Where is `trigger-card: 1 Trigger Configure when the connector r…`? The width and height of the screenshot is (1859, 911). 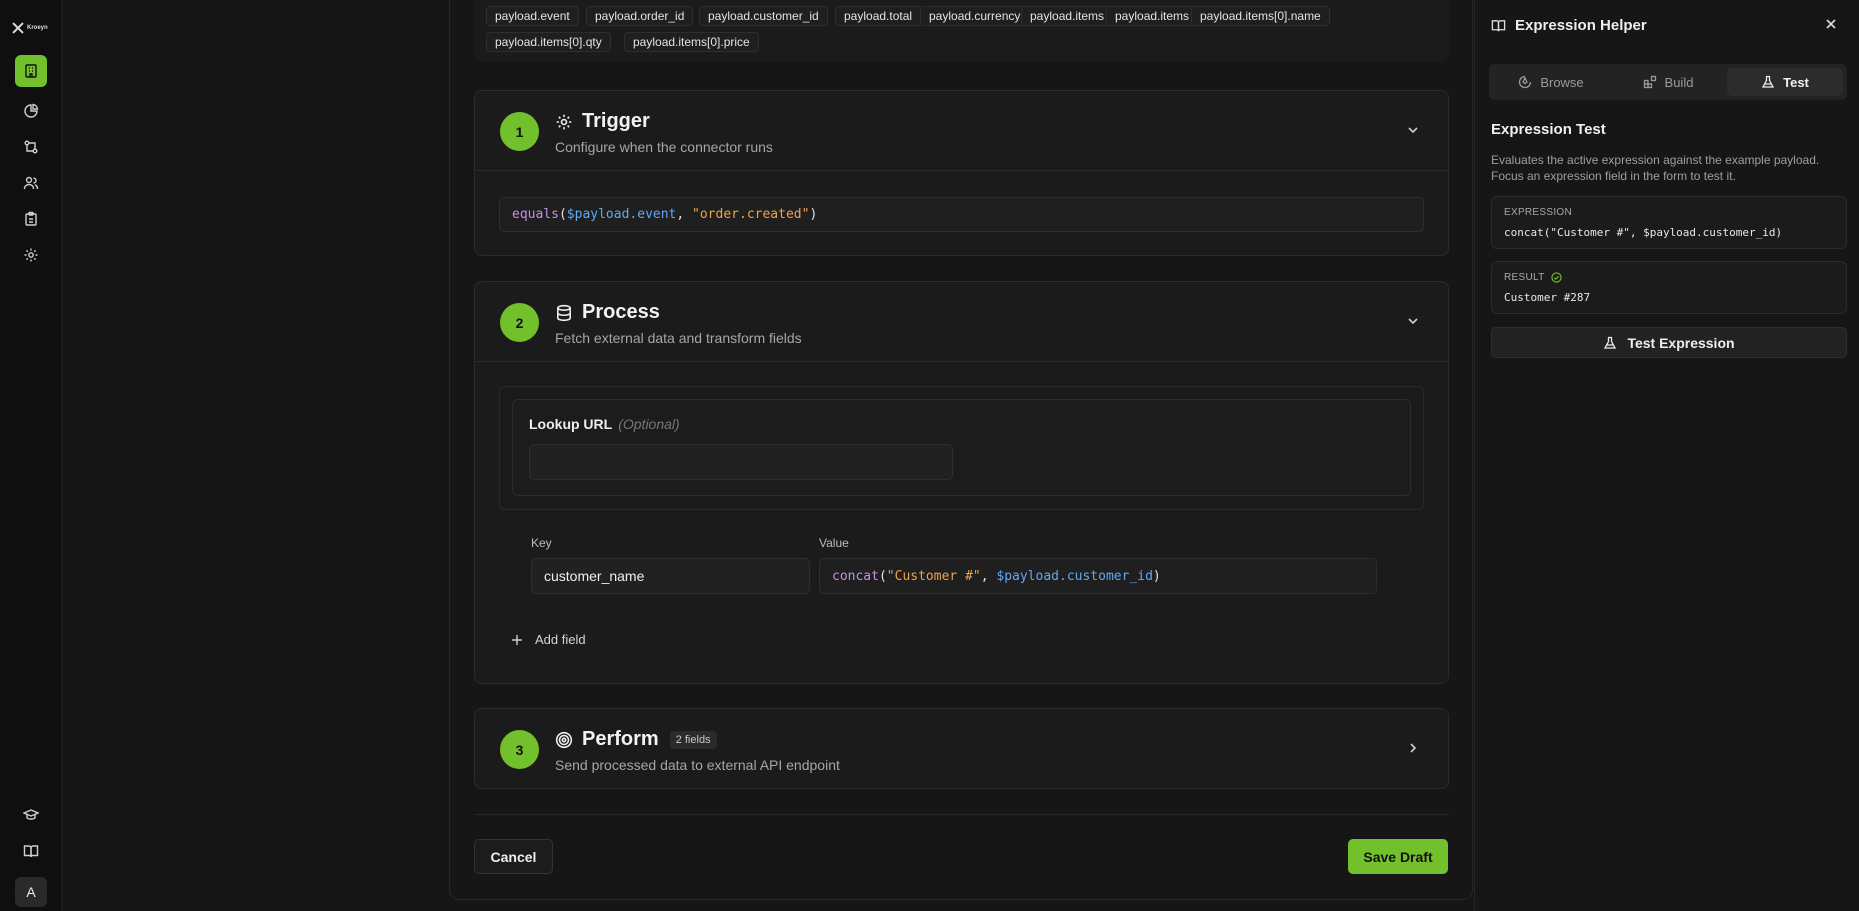
trigger-card: 1 Trigger Configure when the connector r… is located at coordinates (961, 173).